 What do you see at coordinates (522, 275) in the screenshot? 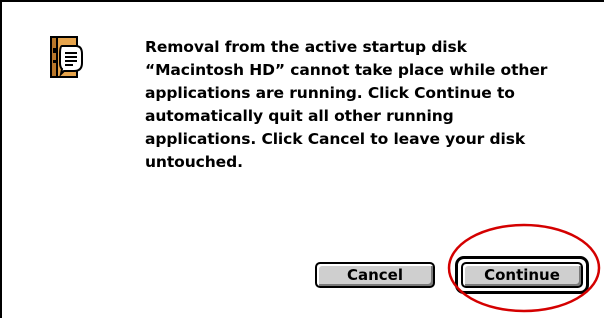
I see `continue-button: Continue` at bounding box center [522, 275].